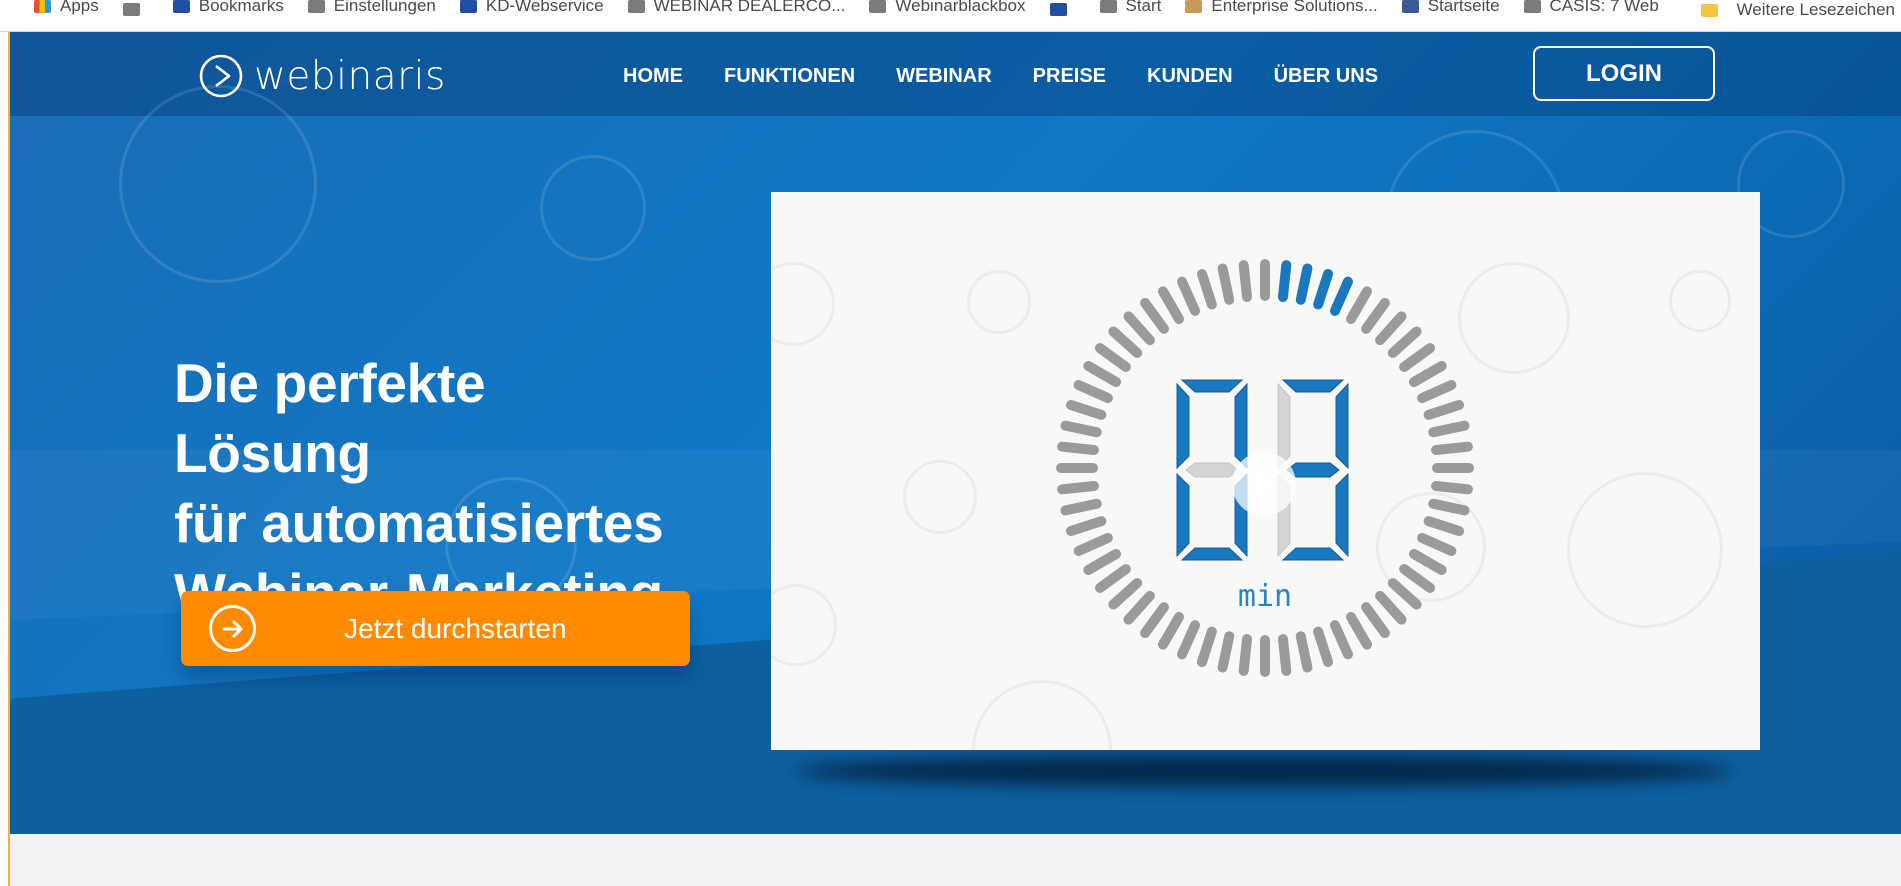 The height and width of the screenshot is (886, 1901). I want to click on bookmark-item: Webinarblackbox, so click(947, 8).